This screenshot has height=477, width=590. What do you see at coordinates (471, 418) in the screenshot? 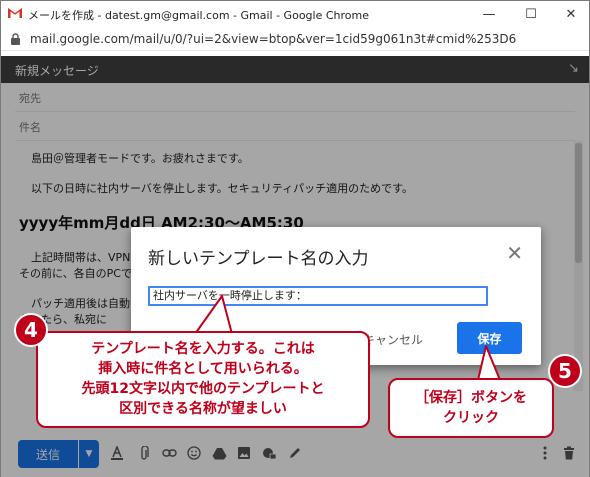
I see `callout-line: クリック` at bounding box center [471, 418].